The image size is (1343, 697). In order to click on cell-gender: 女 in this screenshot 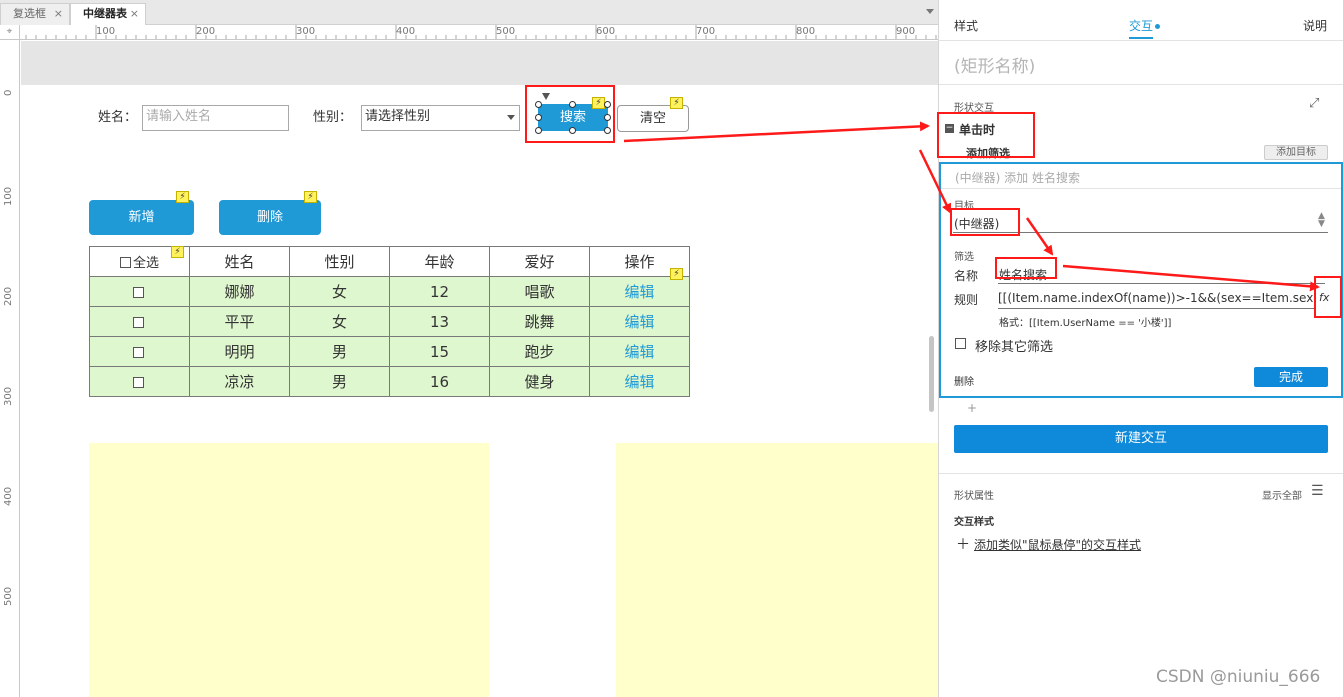, I will do `click(339, 321)`.